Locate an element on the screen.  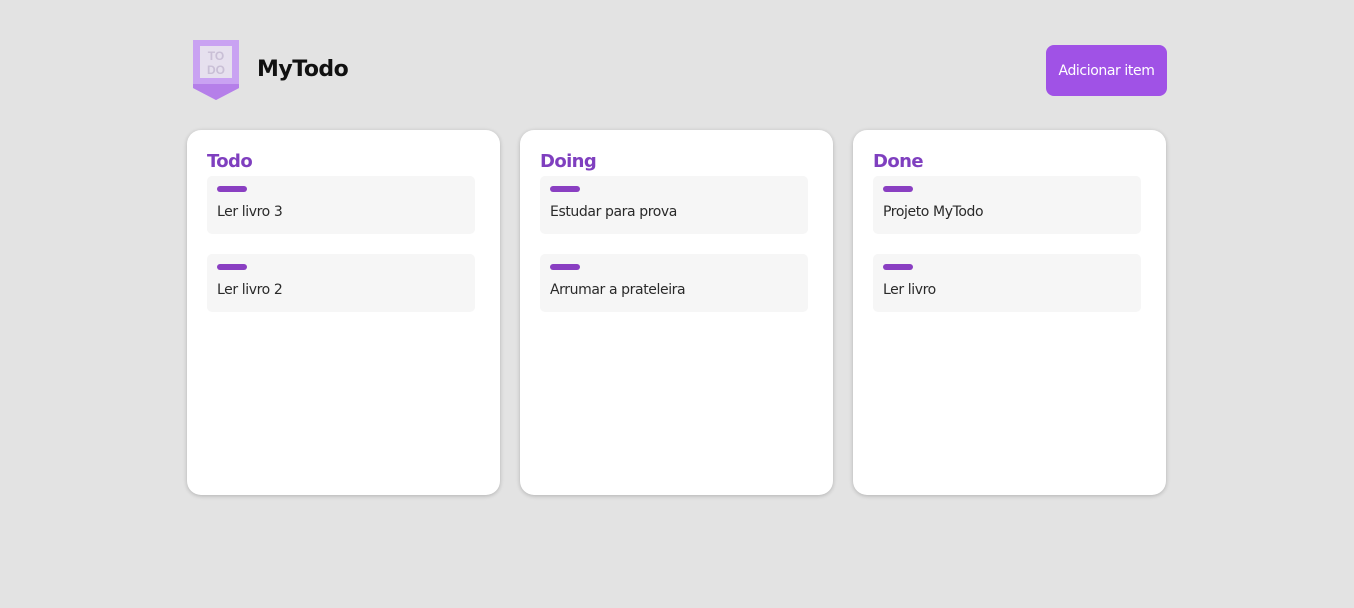
task-card: Estudar para prova is located at coordinates (674, 205).